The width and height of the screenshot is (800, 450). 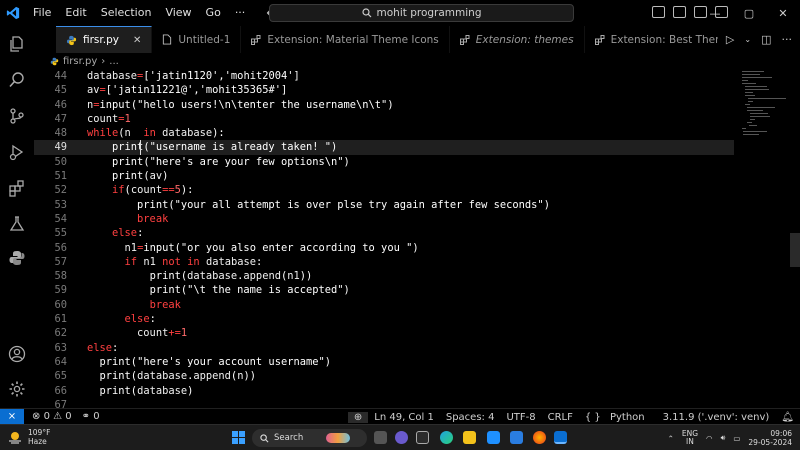 What do you see at coordinates (384, 233) in the screenshot?
I see `code-line: 55 else:` at bounding box center [384, 233].